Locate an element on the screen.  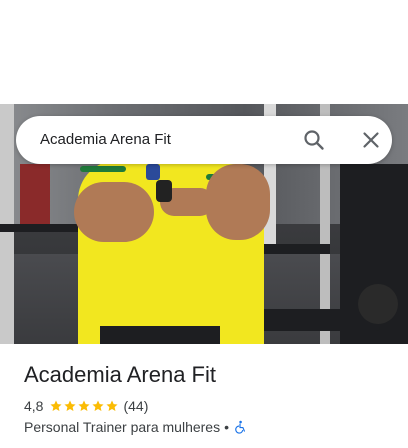
category-row: Personal Trainer para mulheres • is located at coordinates (135, 427).